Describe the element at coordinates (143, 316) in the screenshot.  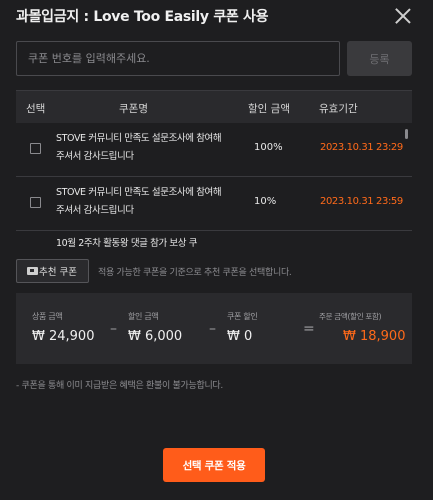
I see `discount-amount-label: 할인 금액` at that location.